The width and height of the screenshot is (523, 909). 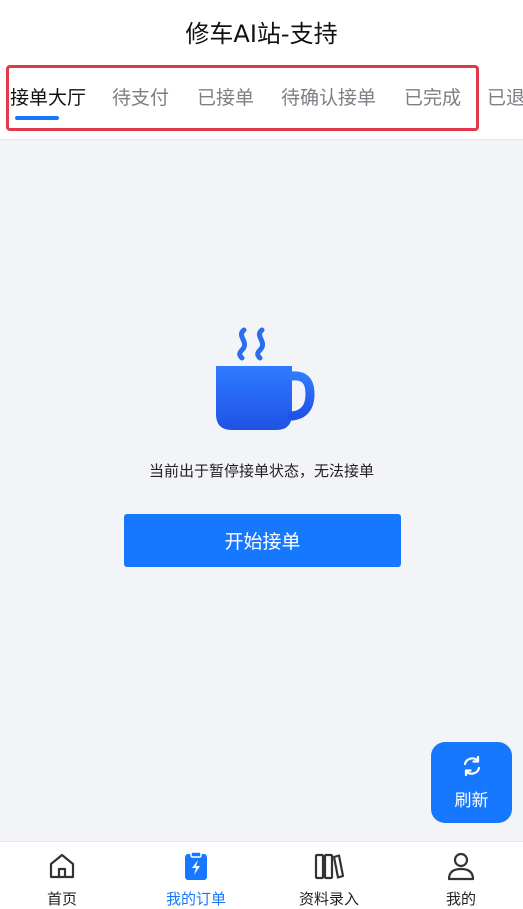 I want to click on nav-item-me: 我的, so click(x=459, y=875).